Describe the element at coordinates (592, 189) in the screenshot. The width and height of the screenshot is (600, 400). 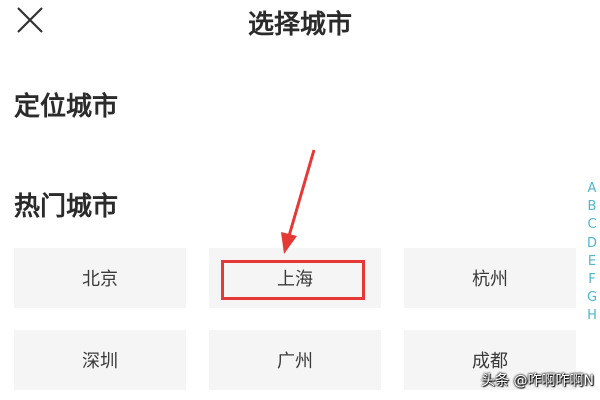
I see `index-letter-a: A` at that location.